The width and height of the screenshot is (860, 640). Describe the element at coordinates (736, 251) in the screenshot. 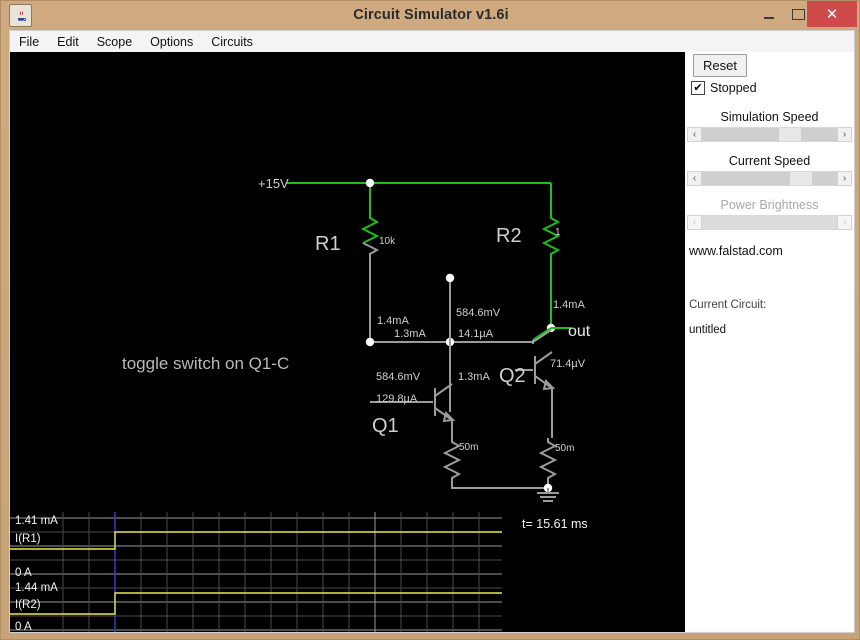

I see `website-link: www.falstad.com` at that location.